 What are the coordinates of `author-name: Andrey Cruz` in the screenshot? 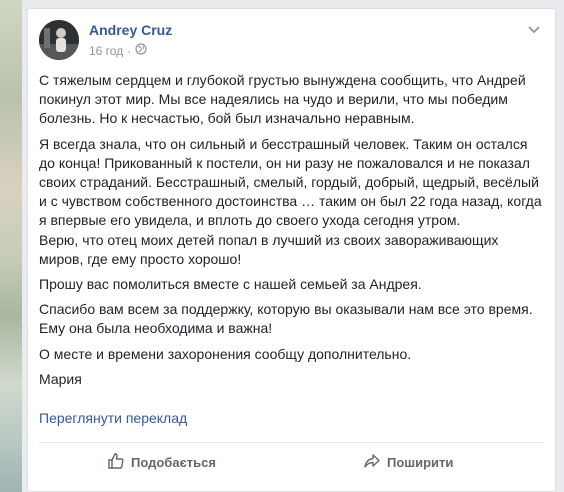 It's located at (130, 30).